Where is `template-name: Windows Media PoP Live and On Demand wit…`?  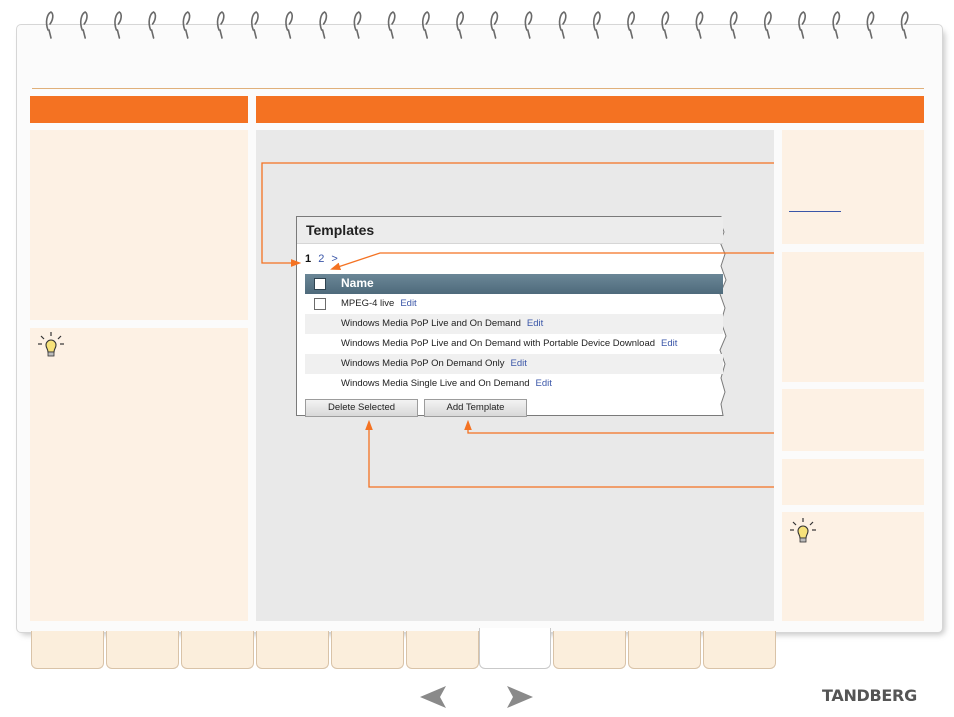 template-name: Windows Media PoP Live and On Demand wit… is located at coordinates (498, 343).